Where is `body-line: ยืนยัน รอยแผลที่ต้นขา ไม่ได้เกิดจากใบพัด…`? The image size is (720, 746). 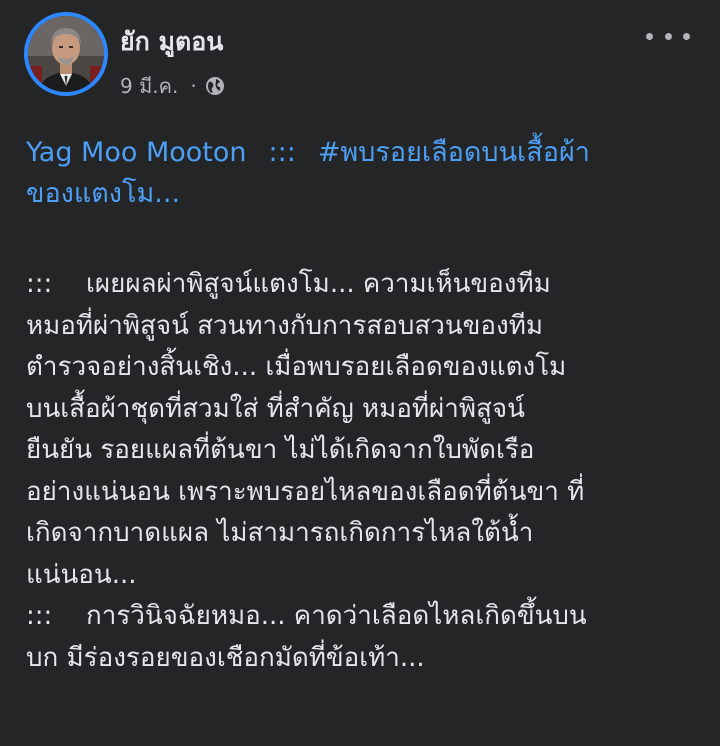
body-line: ยืนยัน รอยแผลที่ต้นขา ไม่ได้เกิดจากใบพัด… is located at coordinates (280, 450).